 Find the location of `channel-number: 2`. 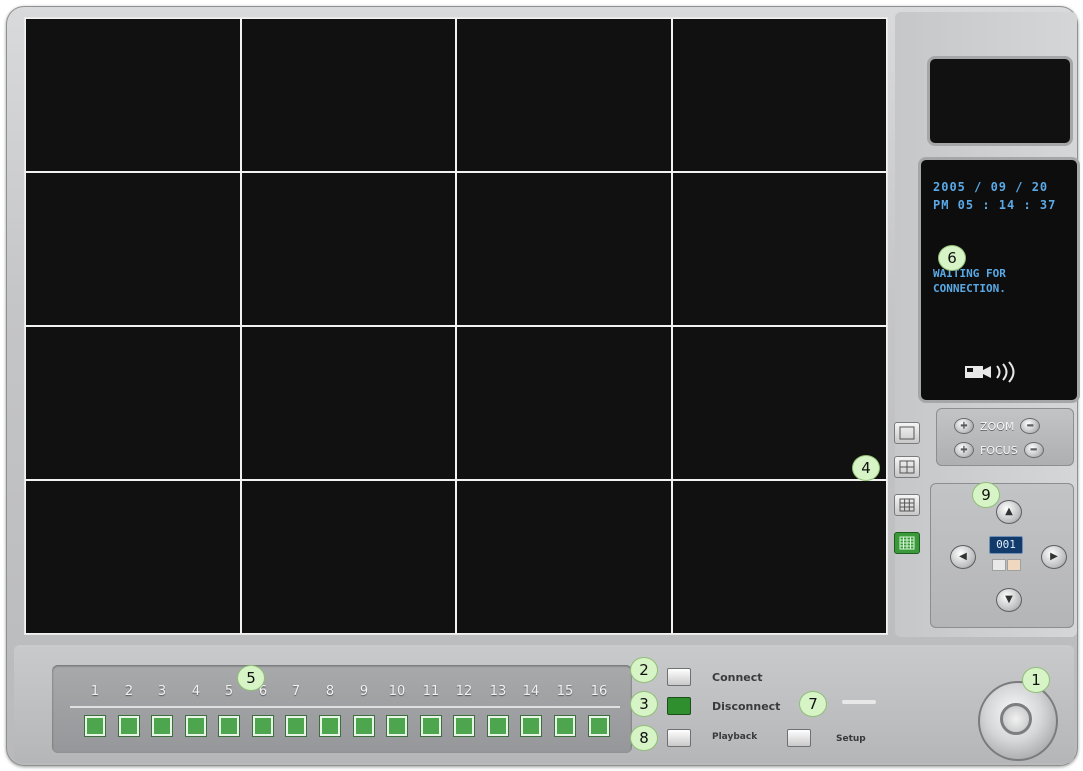

channel-number: 2 is located at coordinates (129, 691).